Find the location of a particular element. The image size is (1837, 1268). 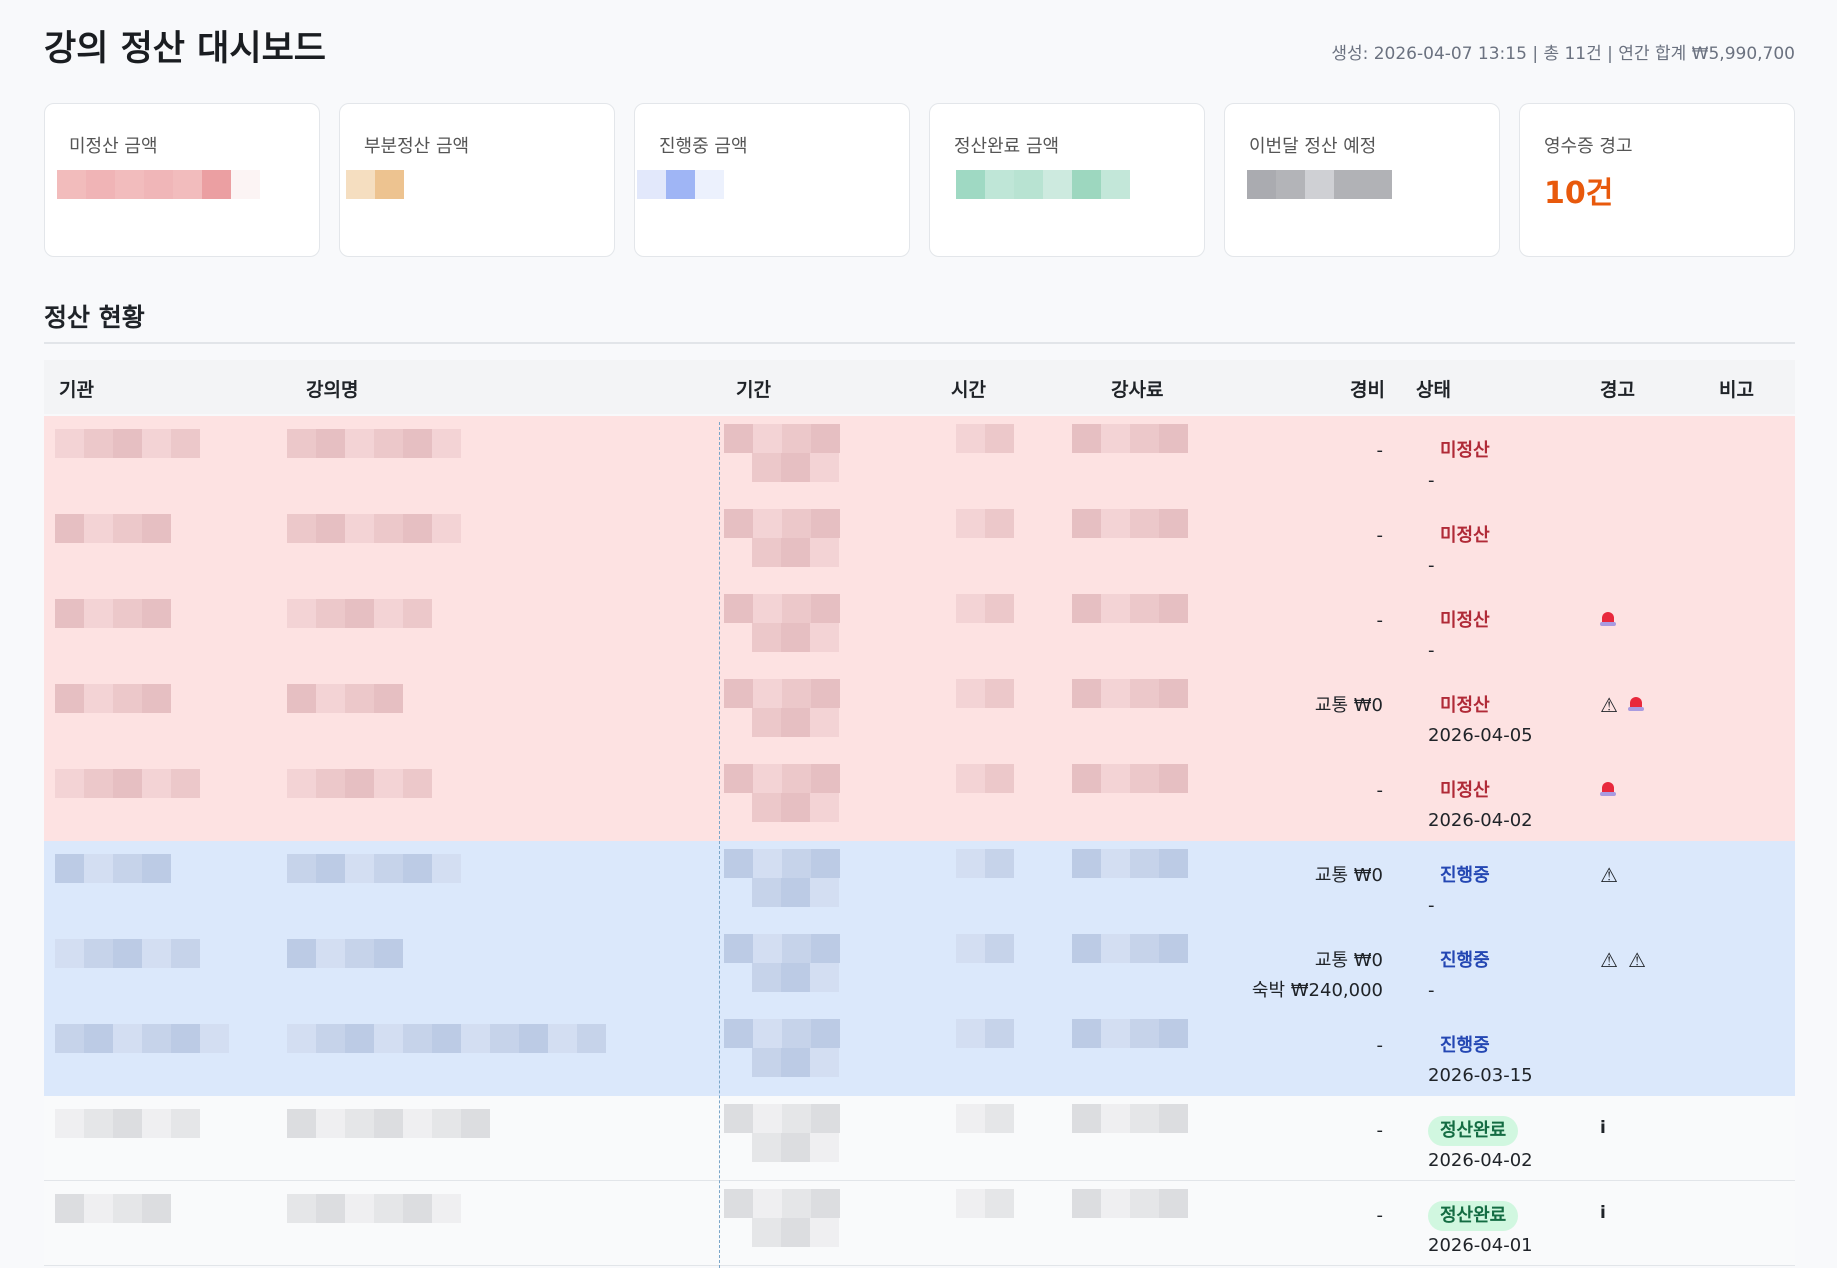

table-header: 기관 강의명 기간 시간 강사료 경비 상태 경고 비고 is located at coordinates (919, 387).